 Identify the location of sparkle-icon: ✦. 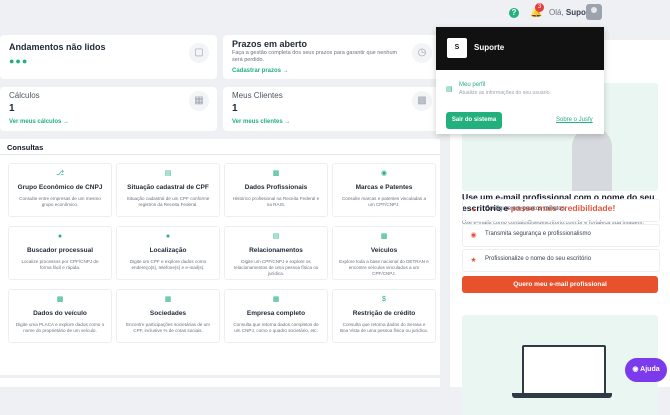
(473, 210).